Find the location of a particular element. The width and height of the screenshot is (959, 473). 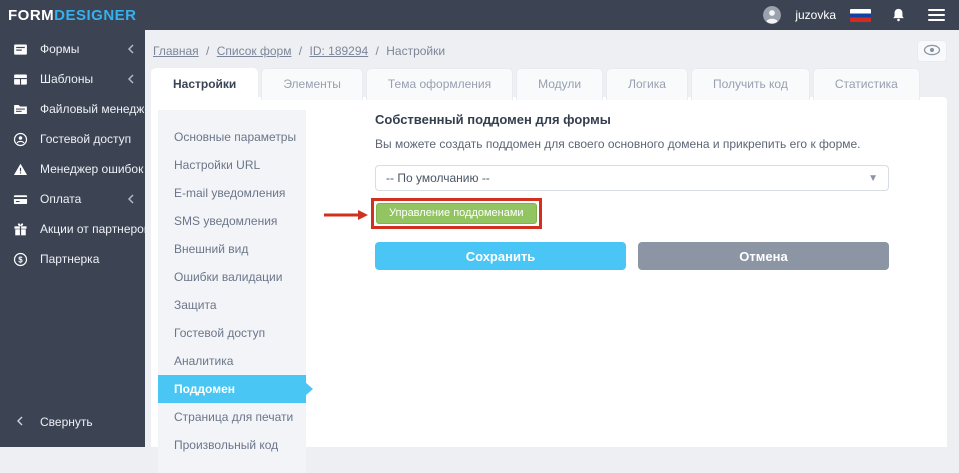

hamburger-menu-icon is located at coordinates (936, 15).